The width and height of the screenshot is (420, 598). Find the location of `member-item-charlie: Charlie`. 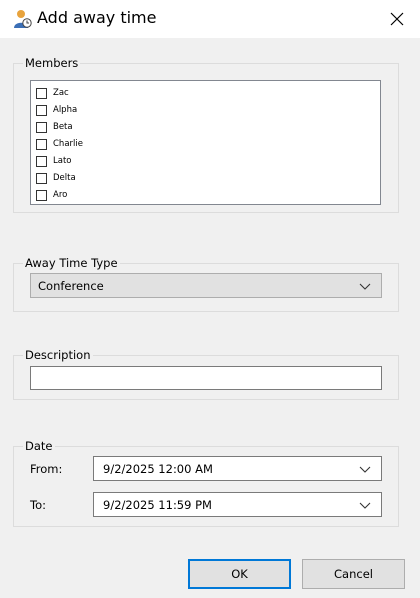

member-item-charlie: Charlie is located at coordinates (59, 144).